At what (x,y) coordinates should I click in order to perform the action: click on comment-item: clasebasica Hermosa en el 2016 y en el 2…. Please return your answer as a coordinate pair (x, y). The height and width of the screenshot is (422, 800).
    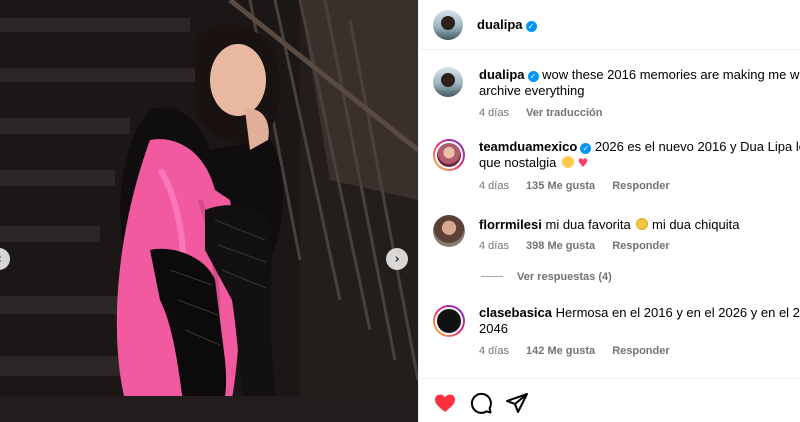
    Looking at the image, I should click on (609, 334).